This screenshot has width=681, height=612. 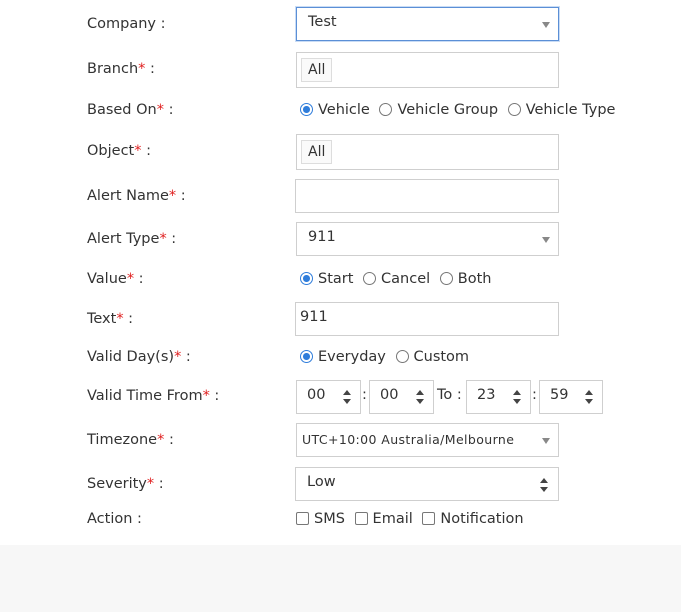 I want to click on alert-name-input, so click(x=427, y=196).